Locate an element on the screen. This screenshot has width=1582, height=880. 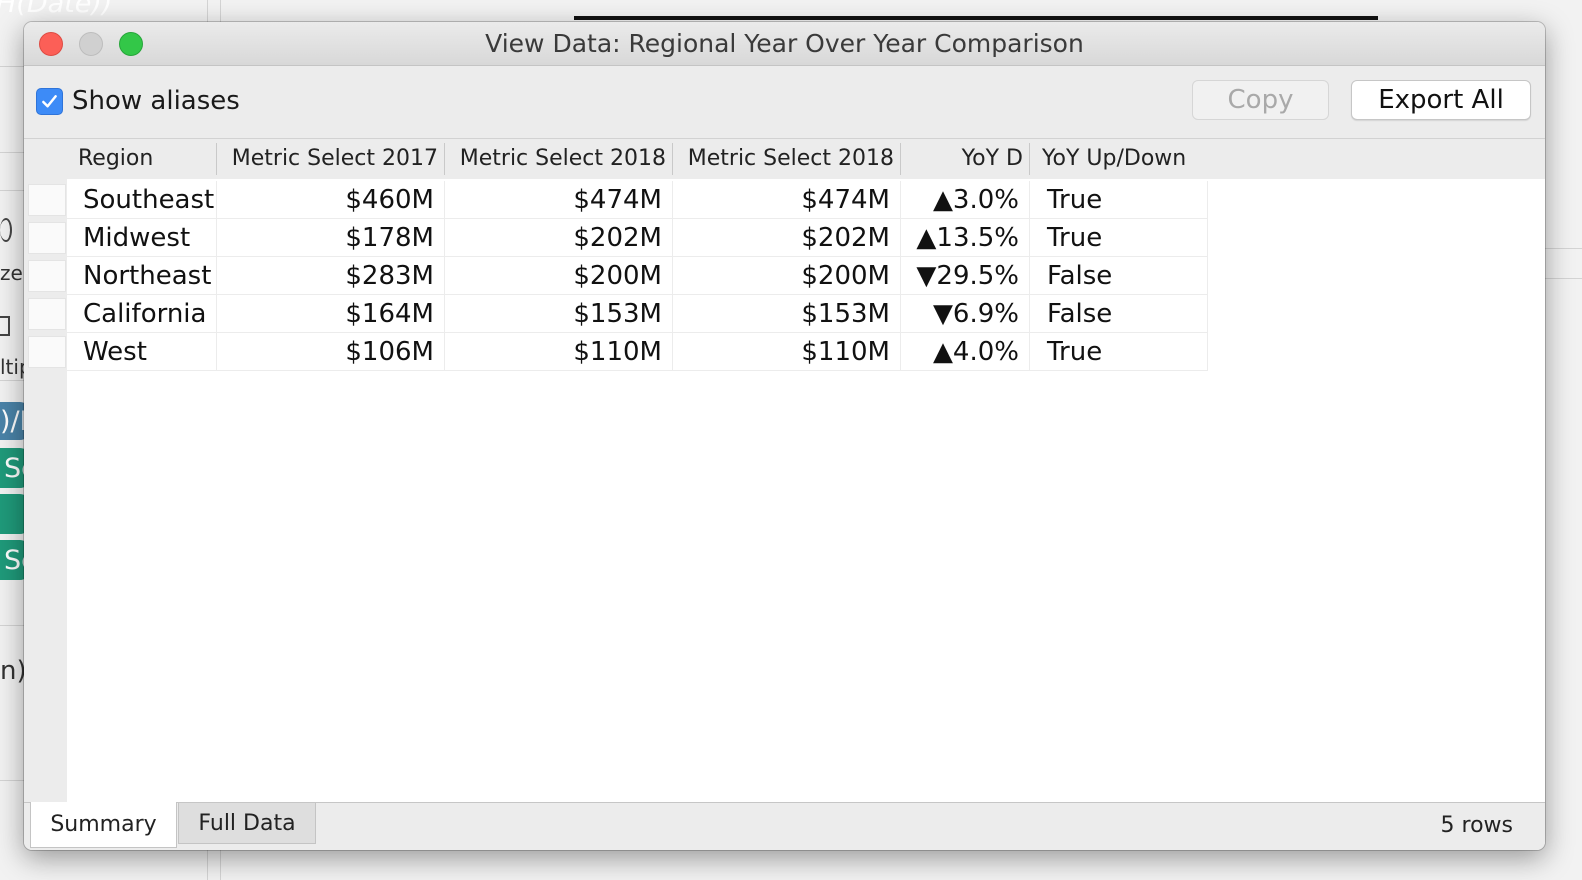
column-header-metric-2018-b: Metric Select 2018 is located at coordinates (786, 159).